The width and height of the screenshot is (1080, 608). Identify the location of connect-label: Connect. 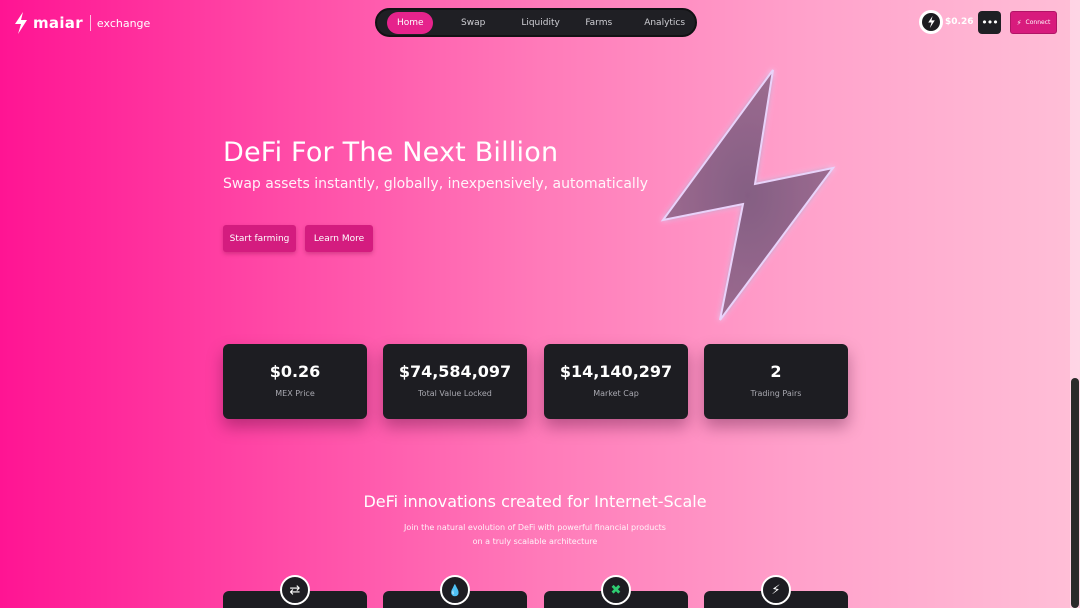
(1038, 22).